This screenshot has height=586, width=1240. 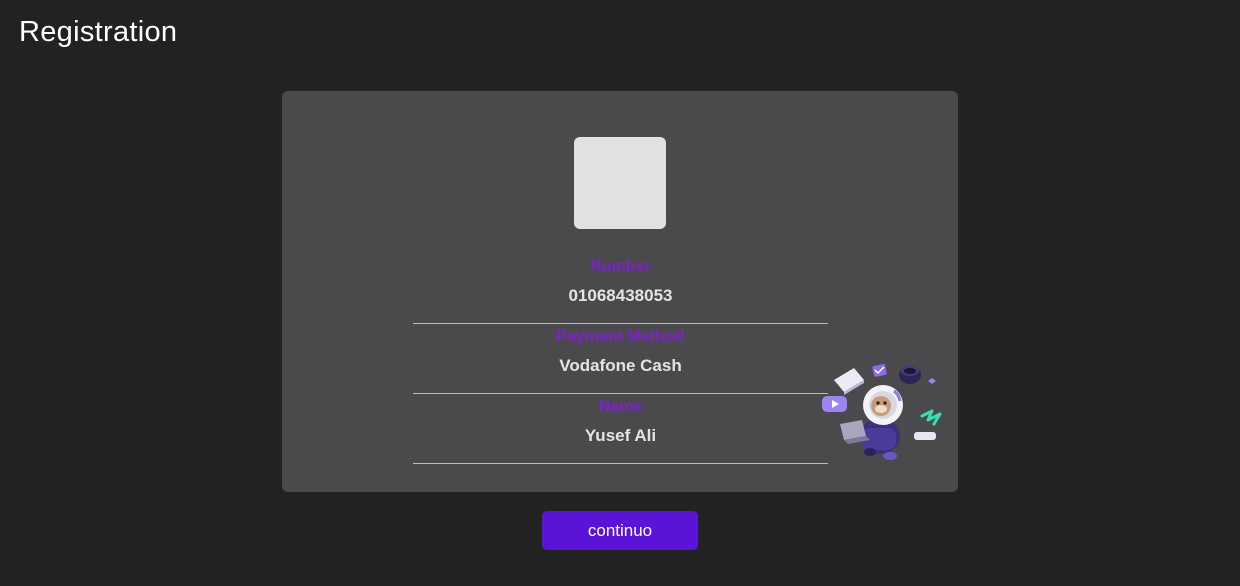 I want to click on floating-squiggle-icon, so click(x=931, y=417).